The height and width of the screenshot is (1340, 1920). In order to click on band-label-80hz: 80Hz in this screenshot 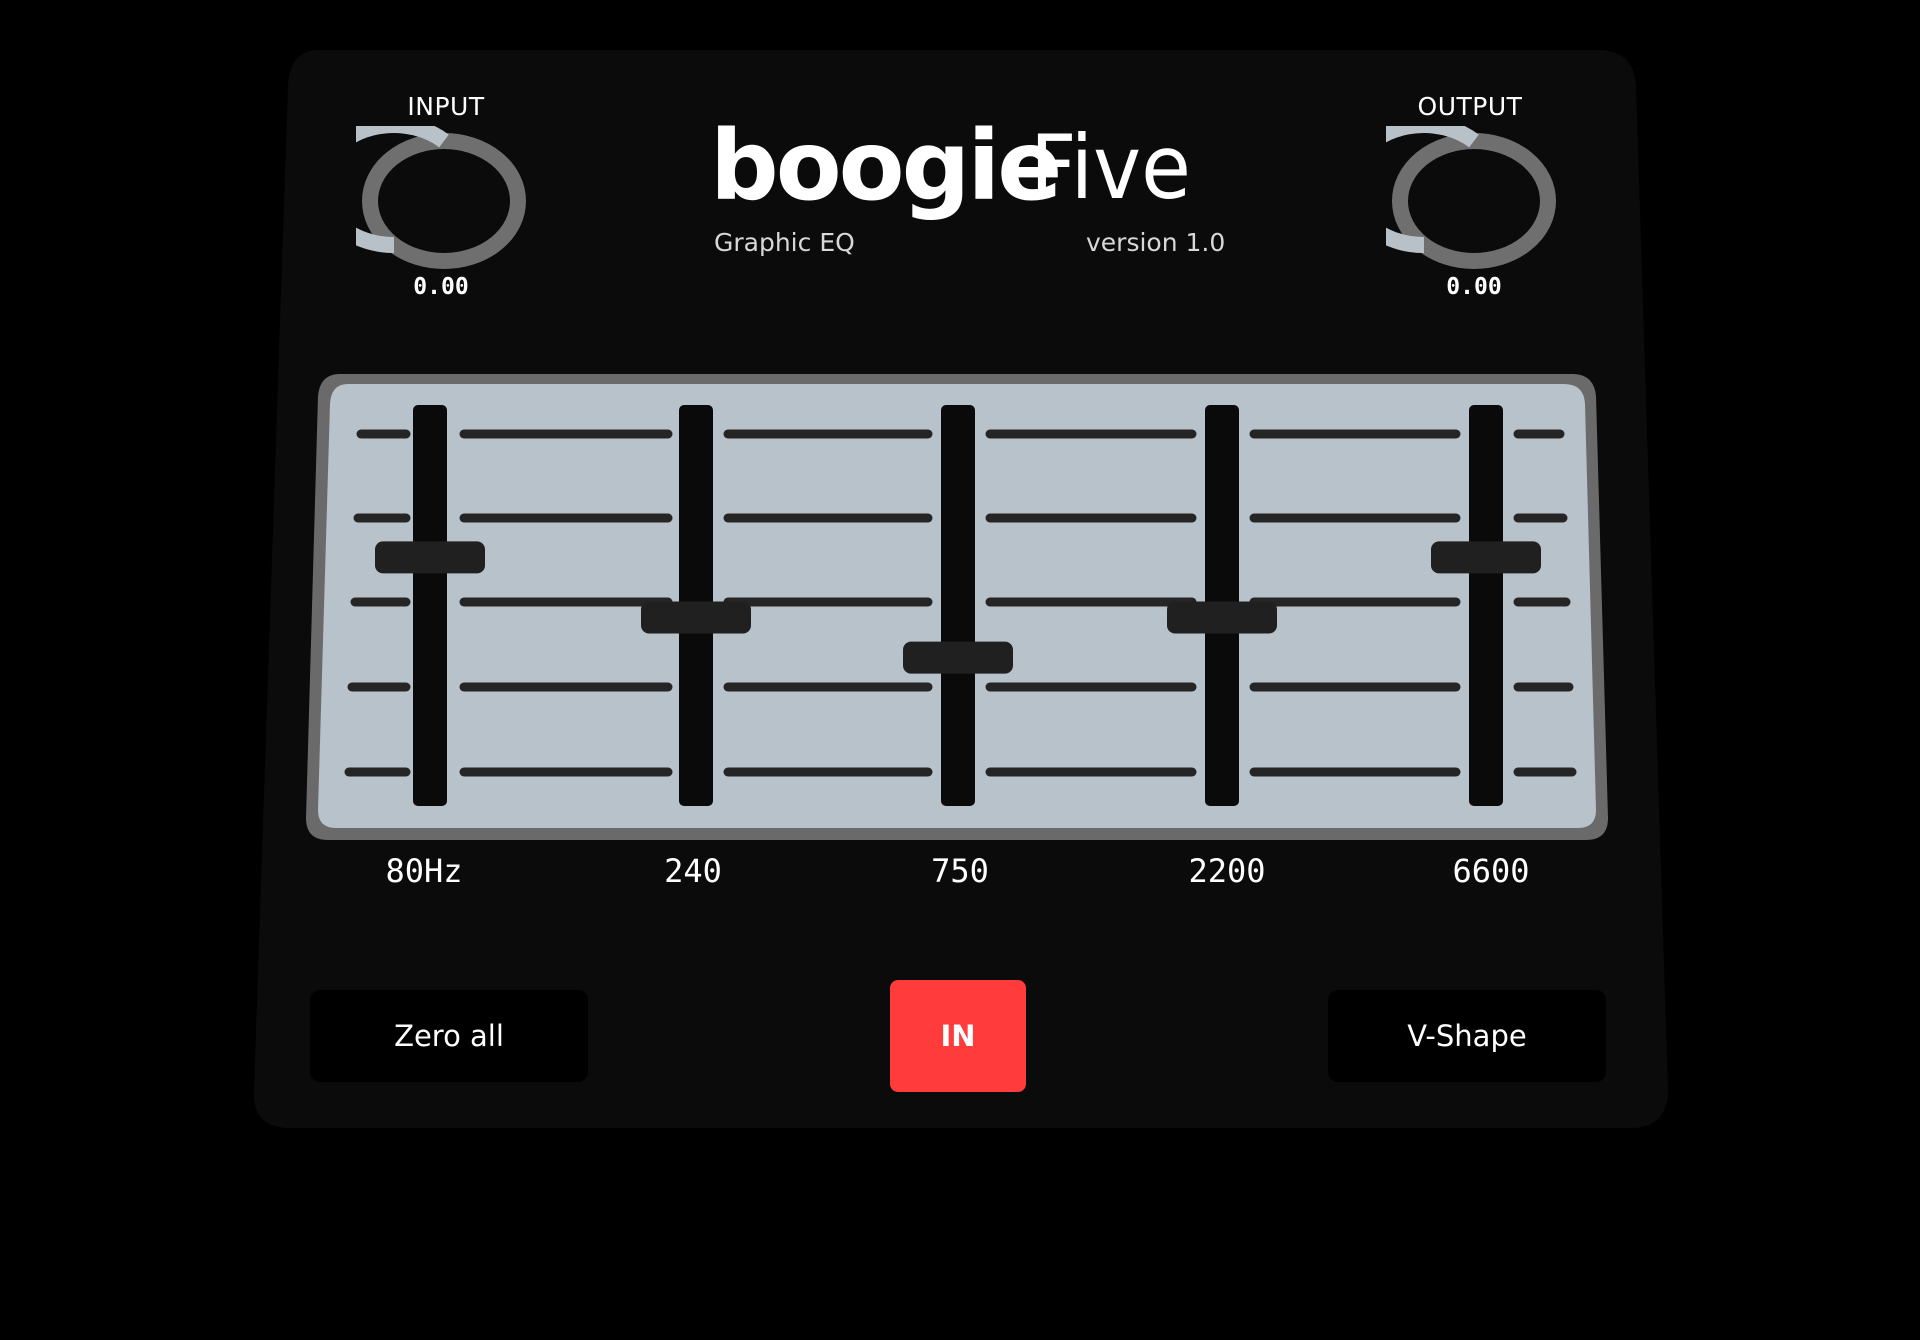, I will do `click(424, 871)`.